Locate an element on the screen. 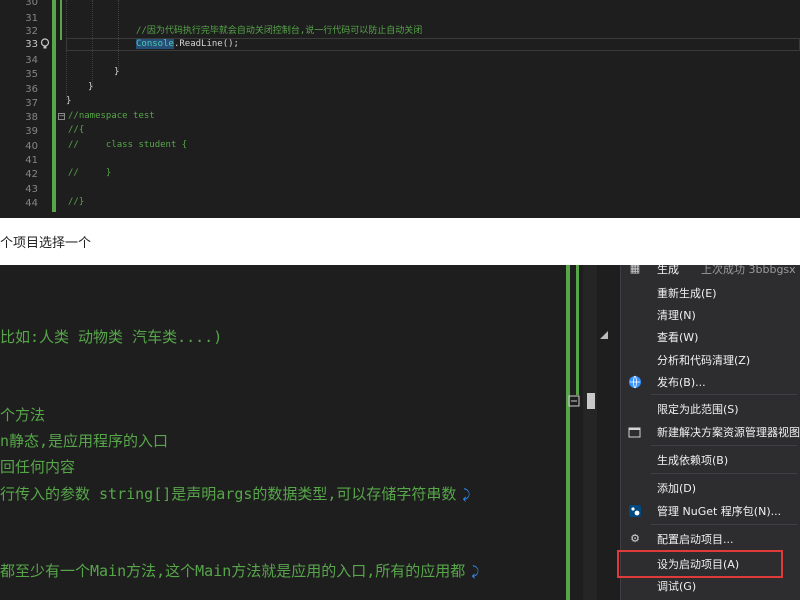 The height and width of the screenshot is (600, 800). expand-arrow-icon is located at coordinates (604, 336).